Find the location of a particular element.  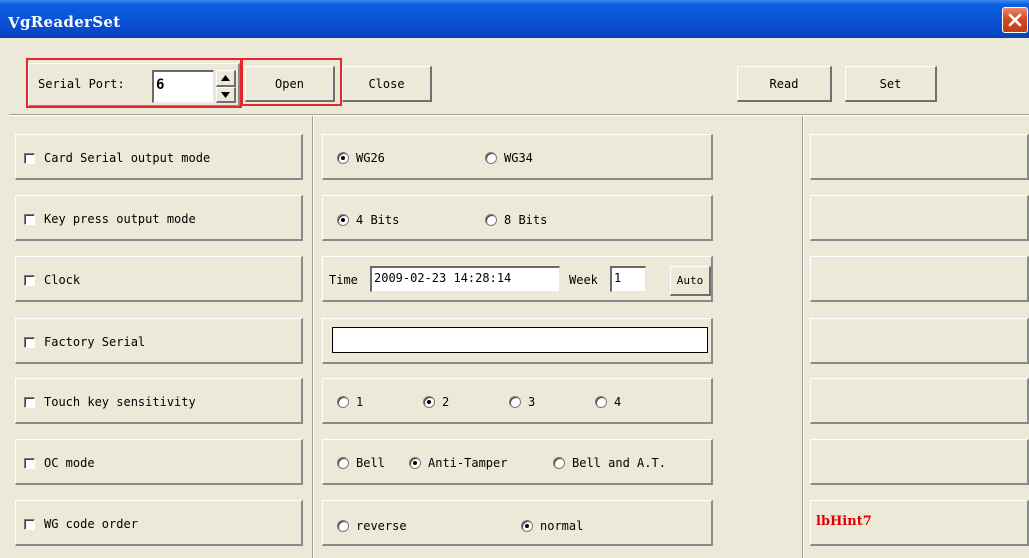

title-bar: V gReaderSet is located at coordinates (514, 19).